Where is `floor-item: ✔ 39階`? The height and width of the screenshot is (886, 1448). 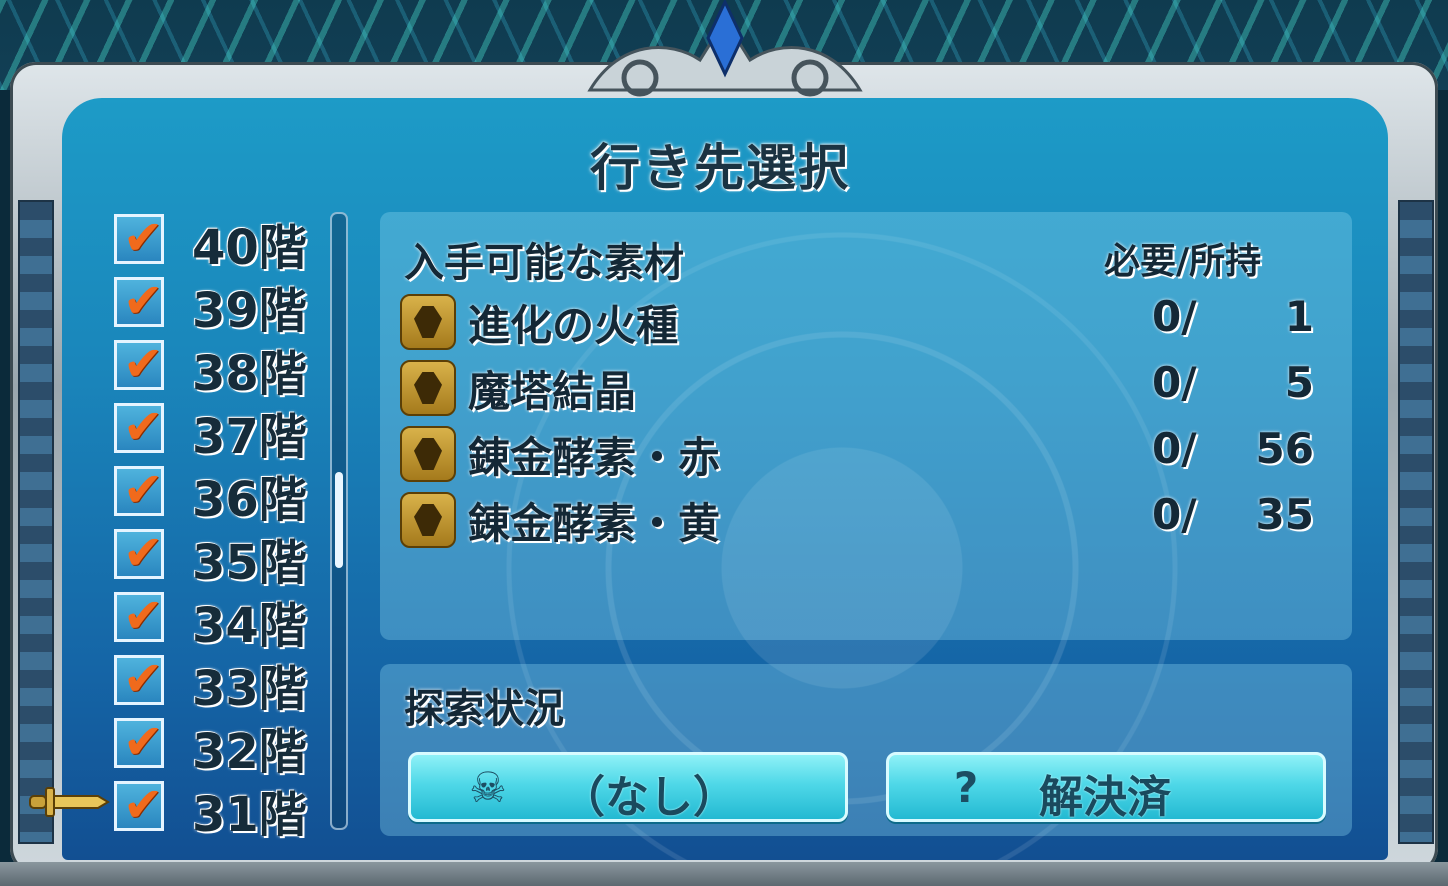 floor-item: ✔ 39階 is located at coordinates (220, 305).